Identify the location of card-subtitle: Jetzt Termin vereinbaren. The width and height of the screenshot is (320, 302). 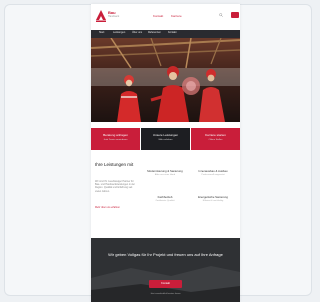
(115, 140).